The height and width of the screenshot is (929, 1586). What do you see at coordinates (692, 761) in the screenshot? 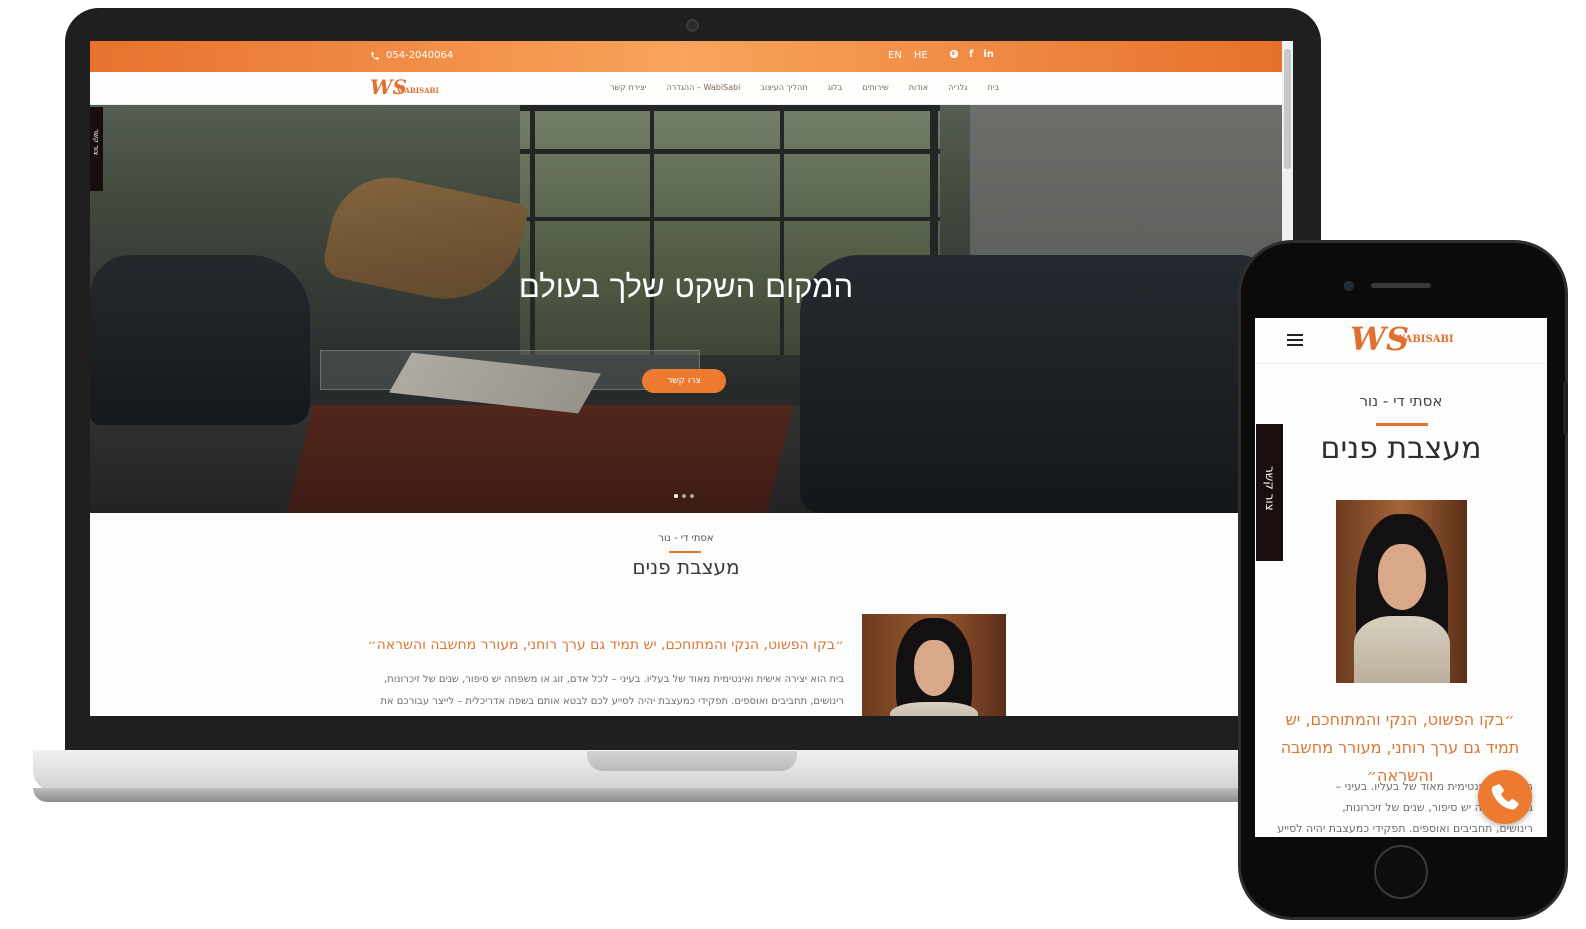
I see `laptop-notch` at bounding box center [692, 761].